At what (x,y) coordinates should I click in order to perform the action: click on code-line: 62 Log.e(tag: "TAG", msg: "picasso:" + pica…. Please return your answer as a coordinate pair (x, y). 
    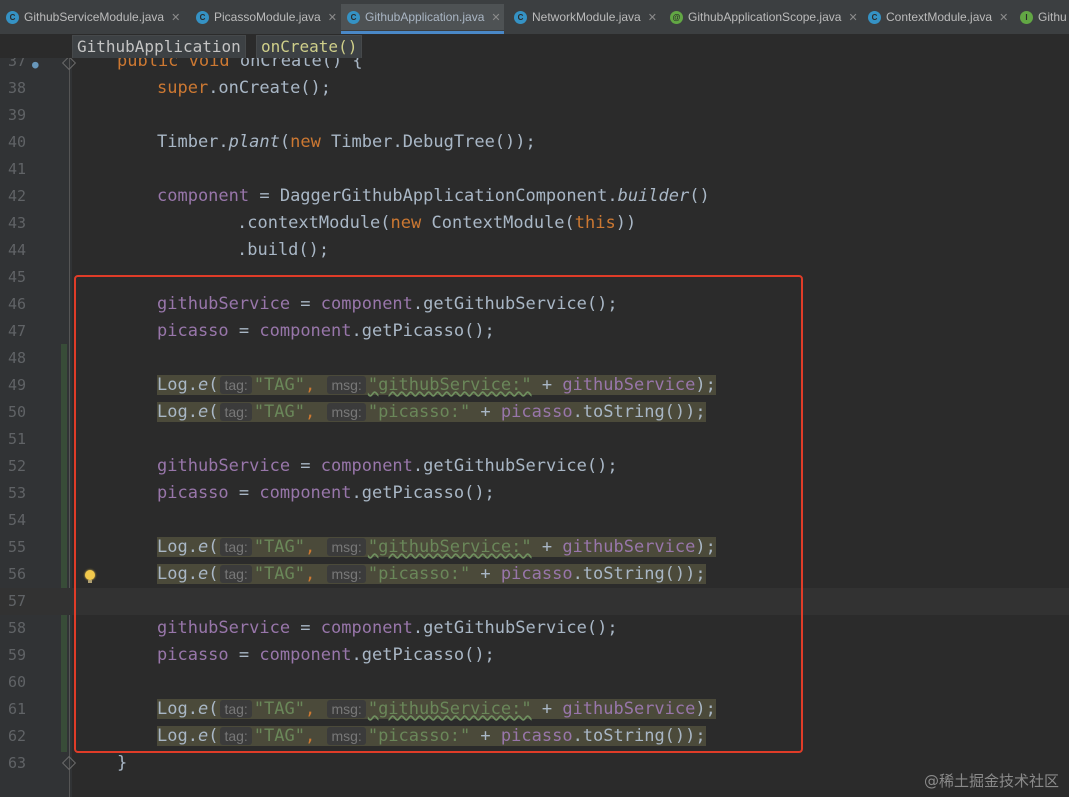
    Looking at the image, I should click on (534, 736).